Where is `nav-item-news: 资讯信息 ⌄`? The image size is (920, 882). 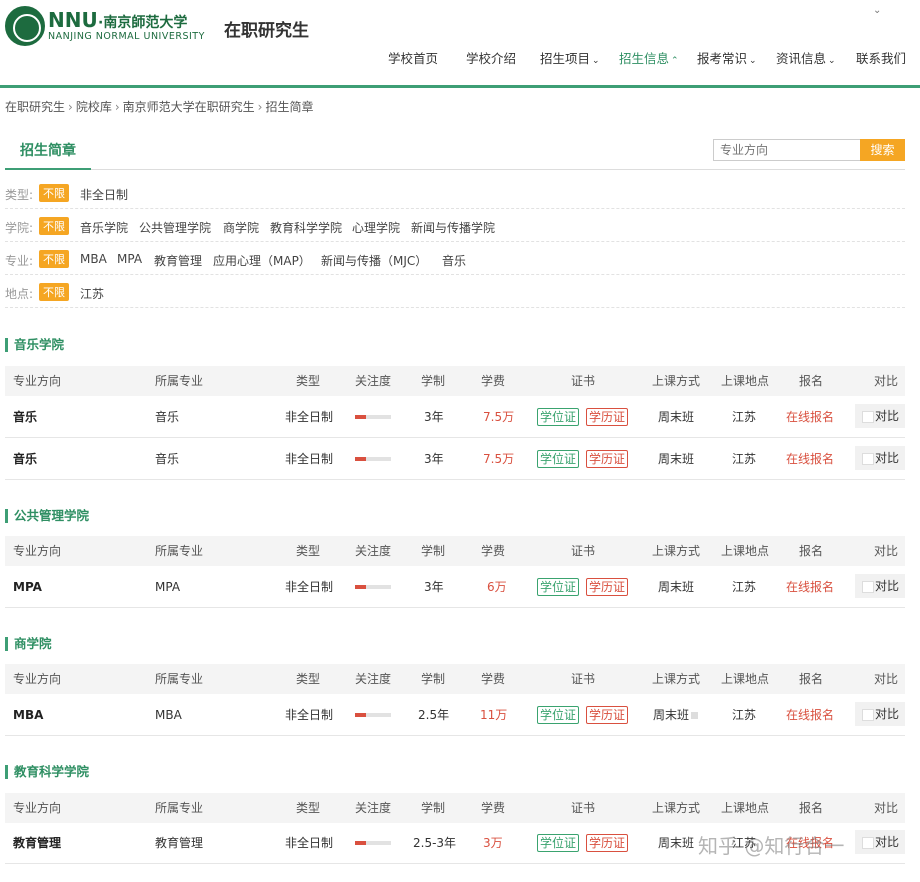
nav-item-news: 资讯信息 ⌄ is located at coordinates (806, 57).